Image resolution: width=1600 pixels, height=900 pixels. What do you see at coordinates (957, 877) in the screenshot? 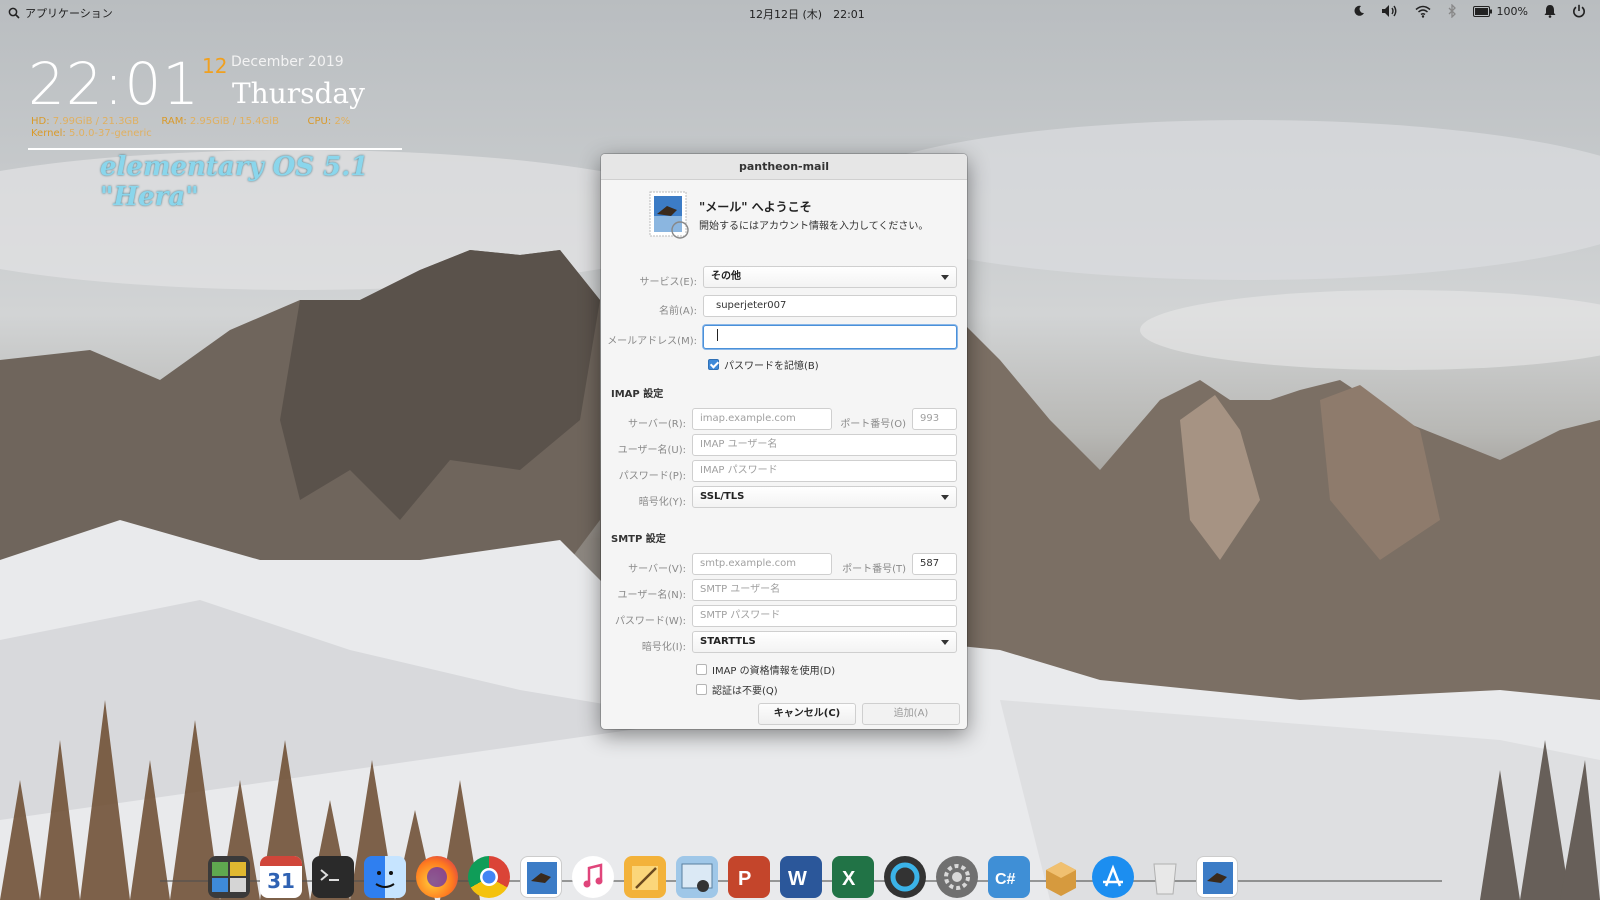
I see `dock-system-settings` at bounding box center [957, 877].